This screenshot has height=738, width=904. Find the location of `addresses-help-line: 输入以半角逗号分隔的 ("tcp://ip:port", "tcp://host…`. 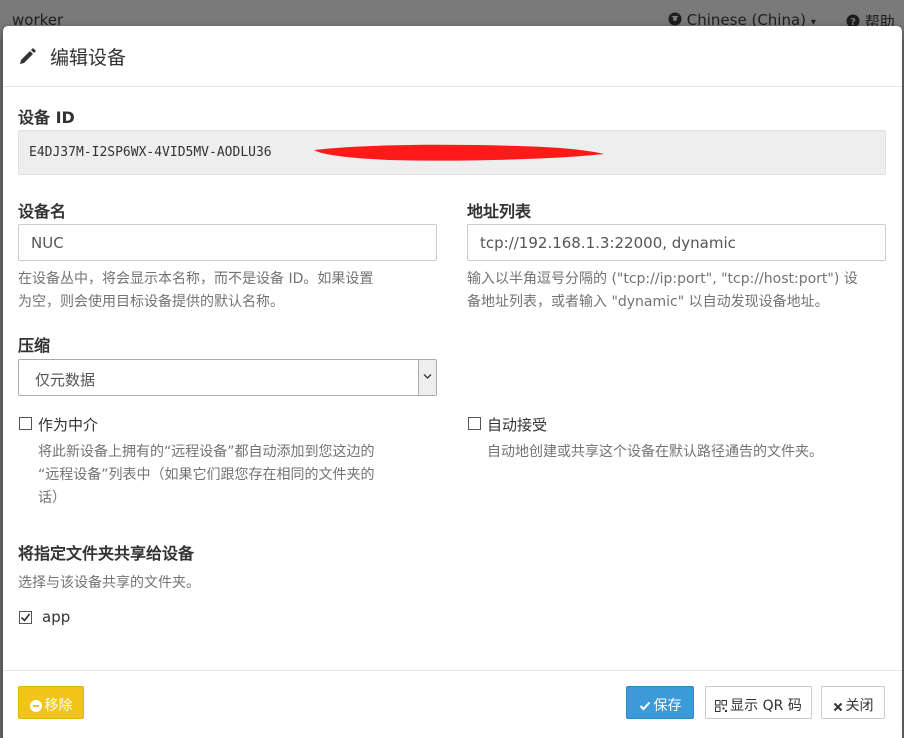

addresses-help-line: 输入以半角逗号分隔的 ("tcp://ip:port", "tcp://host… is located at coordinates (662, 279).